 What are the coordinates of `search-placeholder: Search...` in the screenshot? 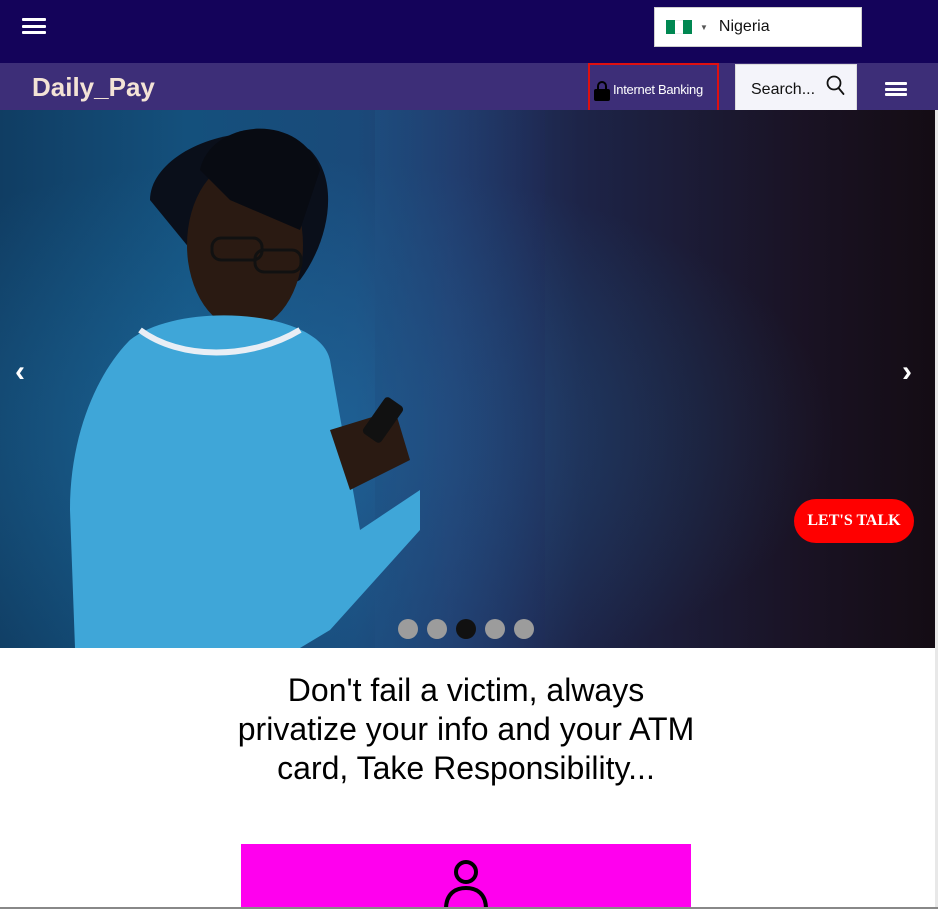 It's located at (783, 89).